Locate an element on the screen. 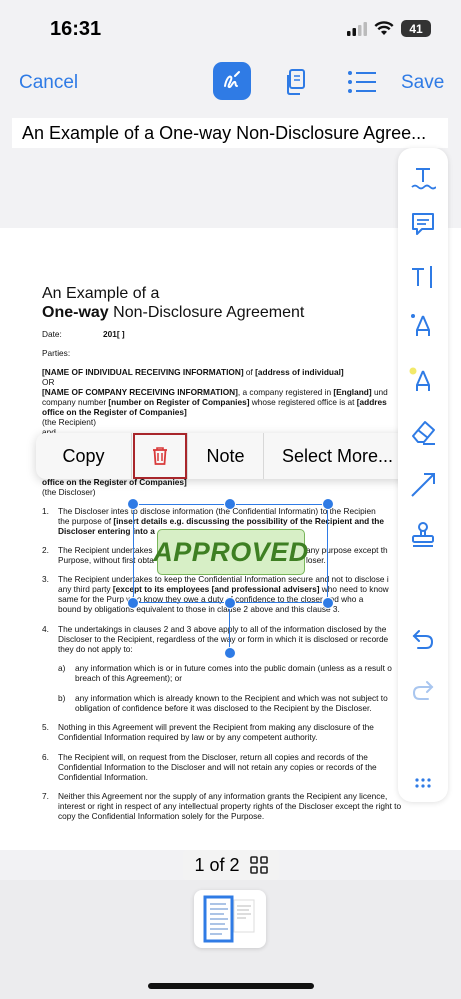 This screenshot has height=999, width=461. resize-handle-top-left is located at coordinates (133, 504).